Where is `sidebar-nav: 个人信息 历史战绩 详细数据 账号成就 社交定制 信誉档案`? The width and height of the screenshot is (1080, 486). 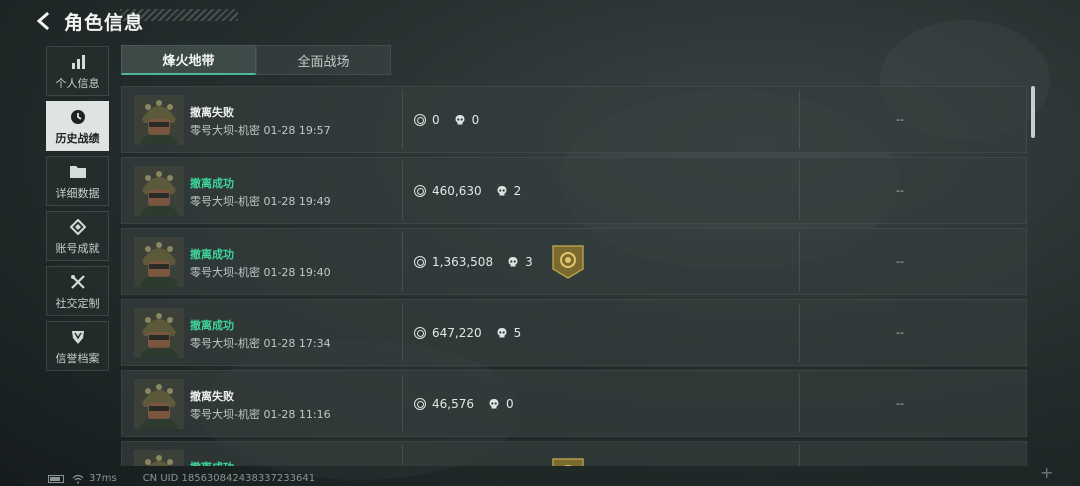
sidebar-nav: 个人信息 历史战绩 详细数据 账号成就 社交定制 信誉档案 is located at coordinates (77, 211).